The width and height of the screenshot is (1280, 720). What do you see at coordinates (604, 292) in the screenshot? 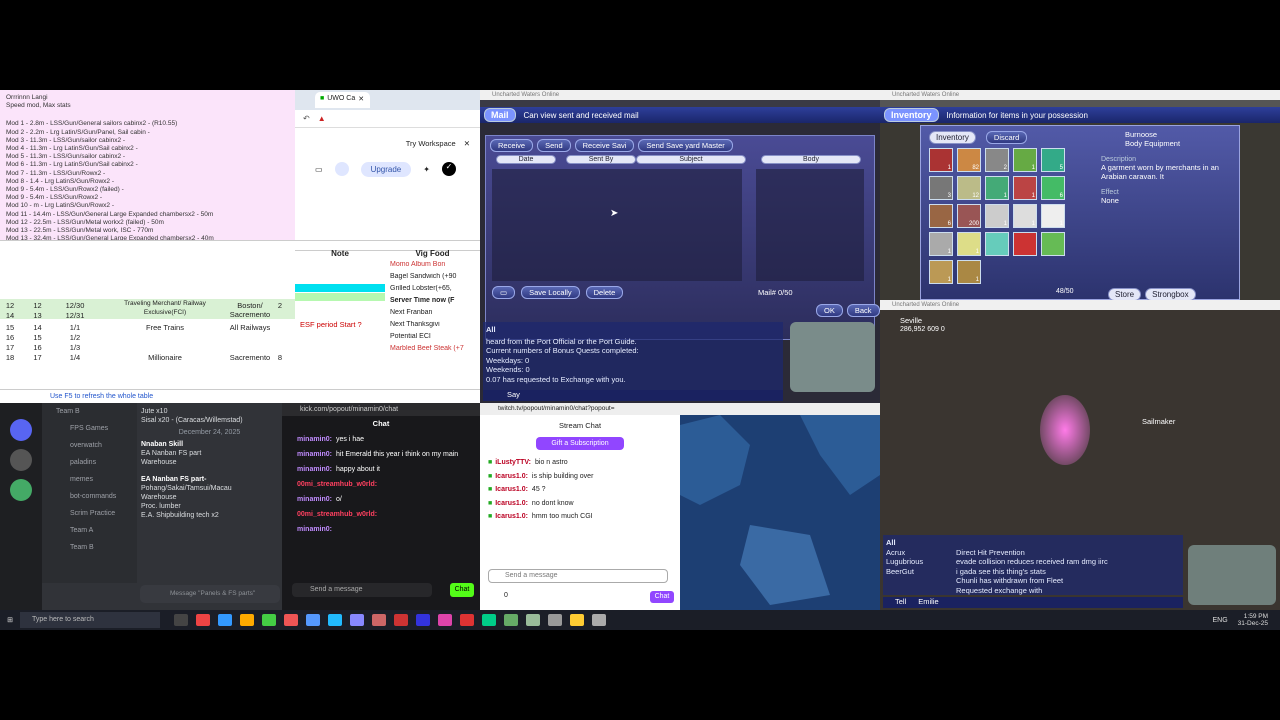
I see `delete-button: Delete` at bounding box center [604, 292].